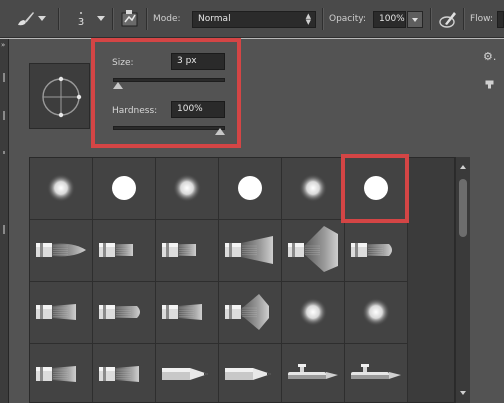 The height and width of the screenshot is (403, 504). I want to click on new-preset-icon, so click(489, 84).